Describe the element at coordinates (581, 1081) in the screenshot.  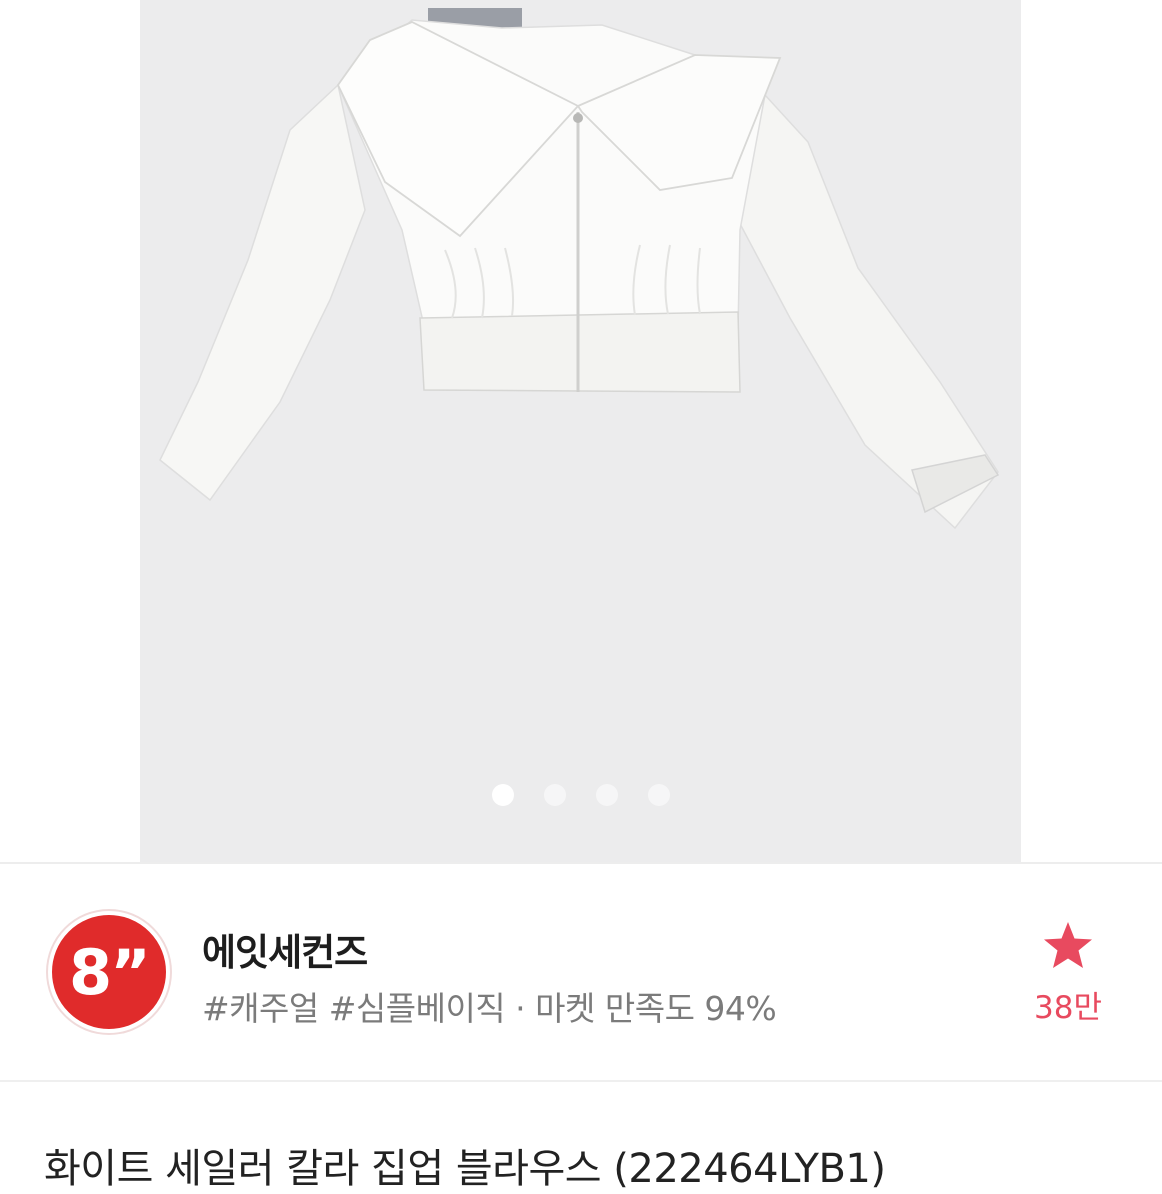
I see `section-divider` at that location.